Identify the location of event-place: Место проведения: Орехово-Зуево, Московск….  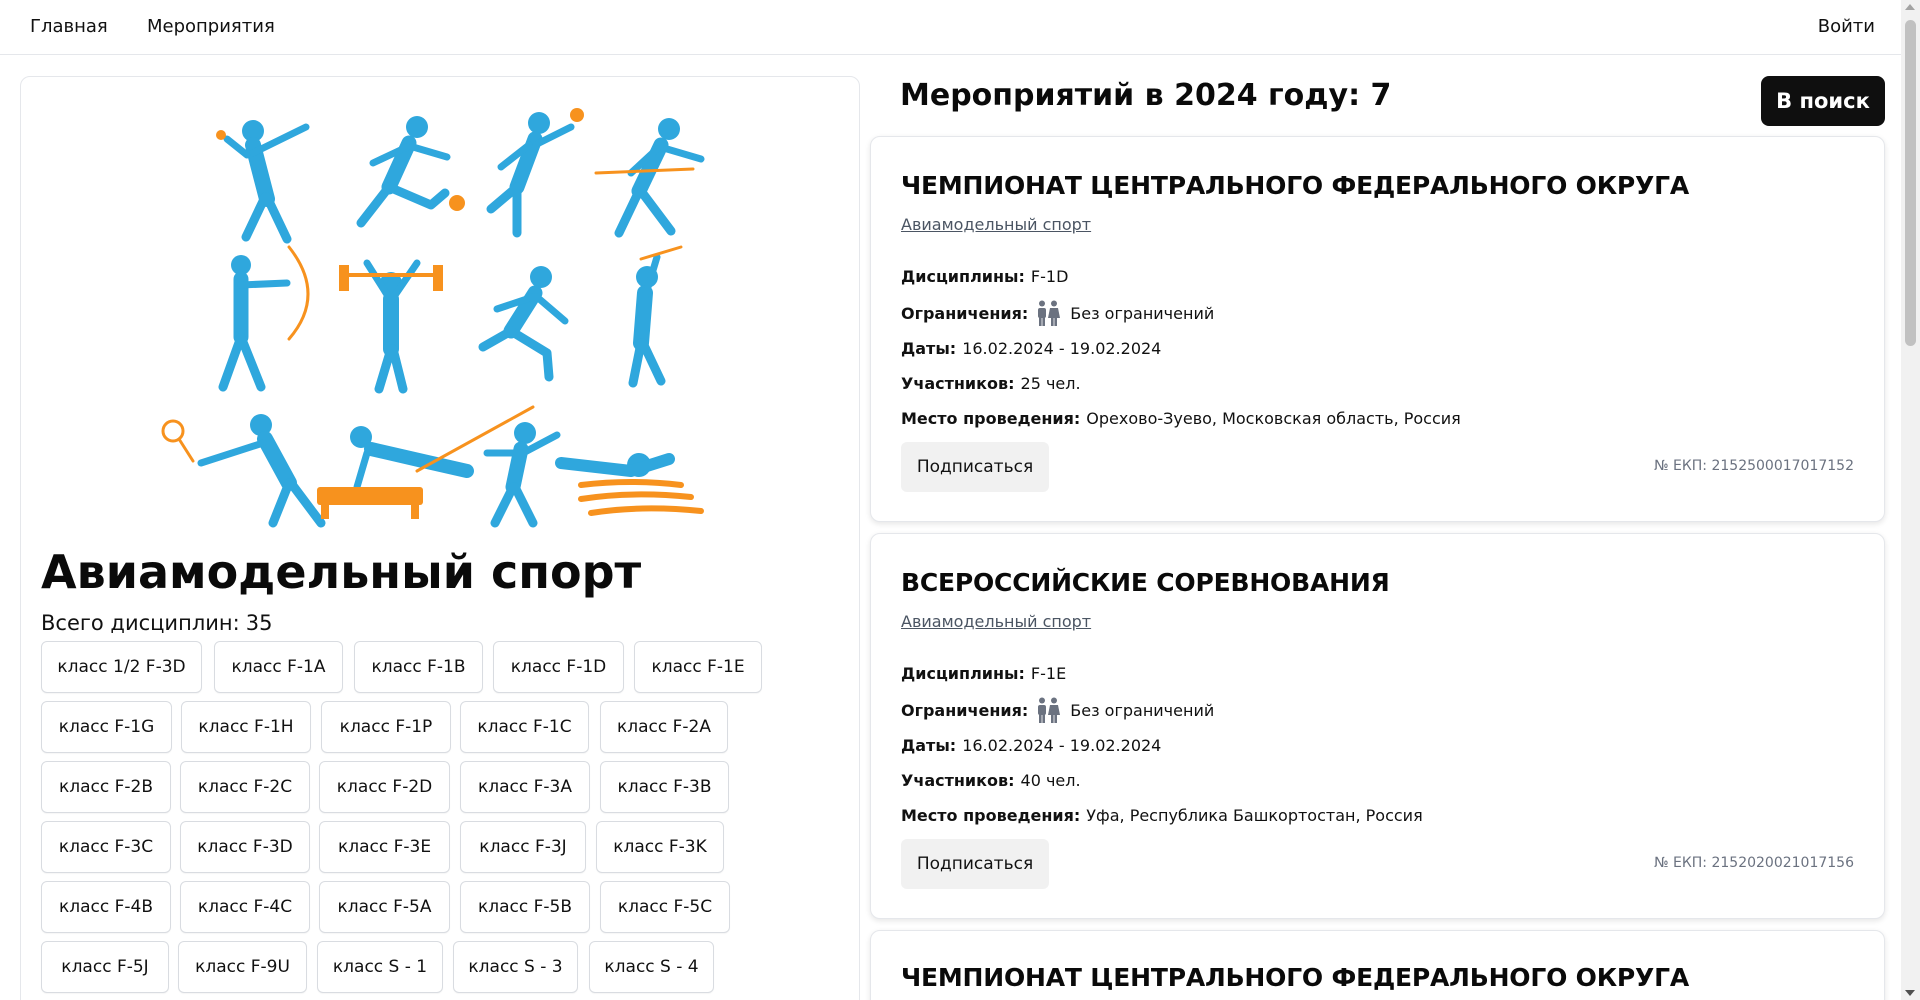
(1181, 418).